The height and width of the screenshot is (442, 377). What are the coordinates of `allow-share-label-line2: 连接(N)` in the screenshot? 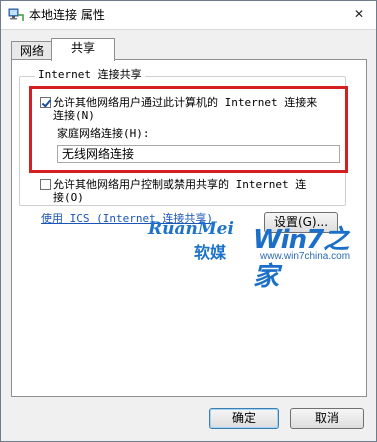 It's located at (74, 115).